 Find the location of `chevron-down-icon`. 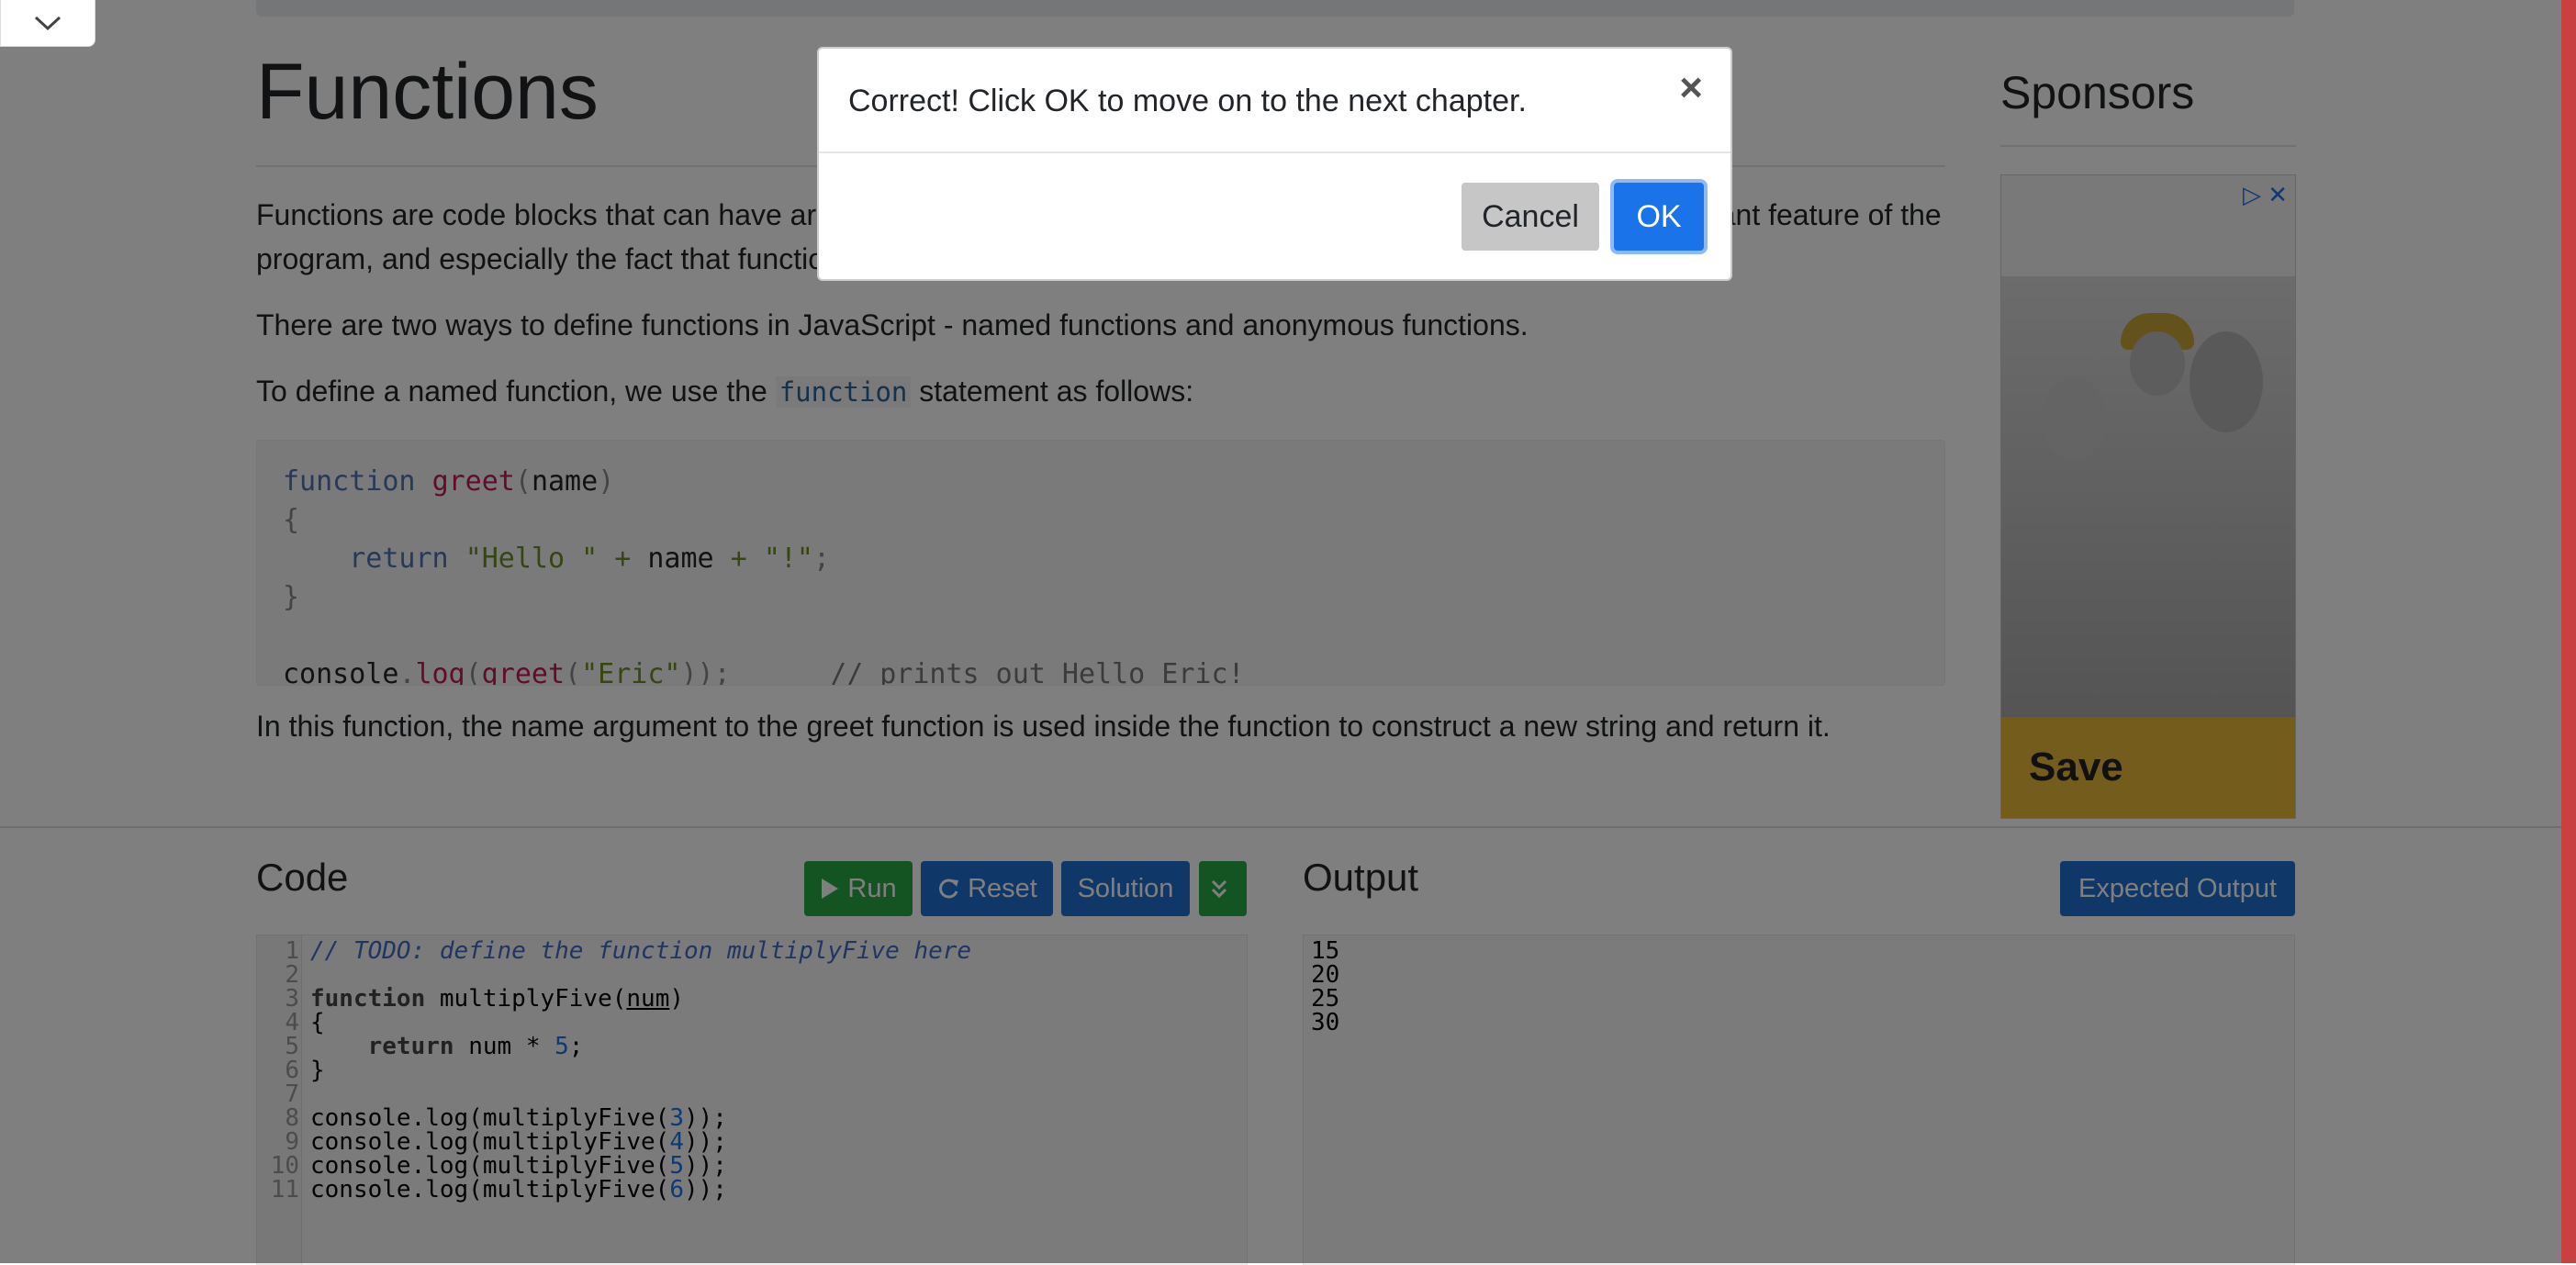

chevron-down-icon is located at coordinates (48, 23).